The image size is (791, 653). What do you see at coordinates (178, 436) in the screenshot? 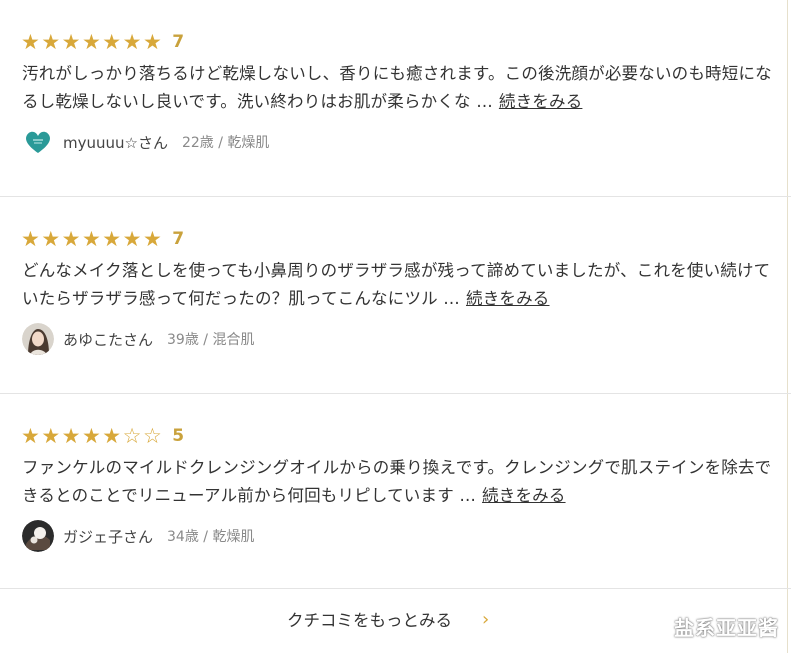
I see `rating-score: 5` at bounding box center [178, 436].